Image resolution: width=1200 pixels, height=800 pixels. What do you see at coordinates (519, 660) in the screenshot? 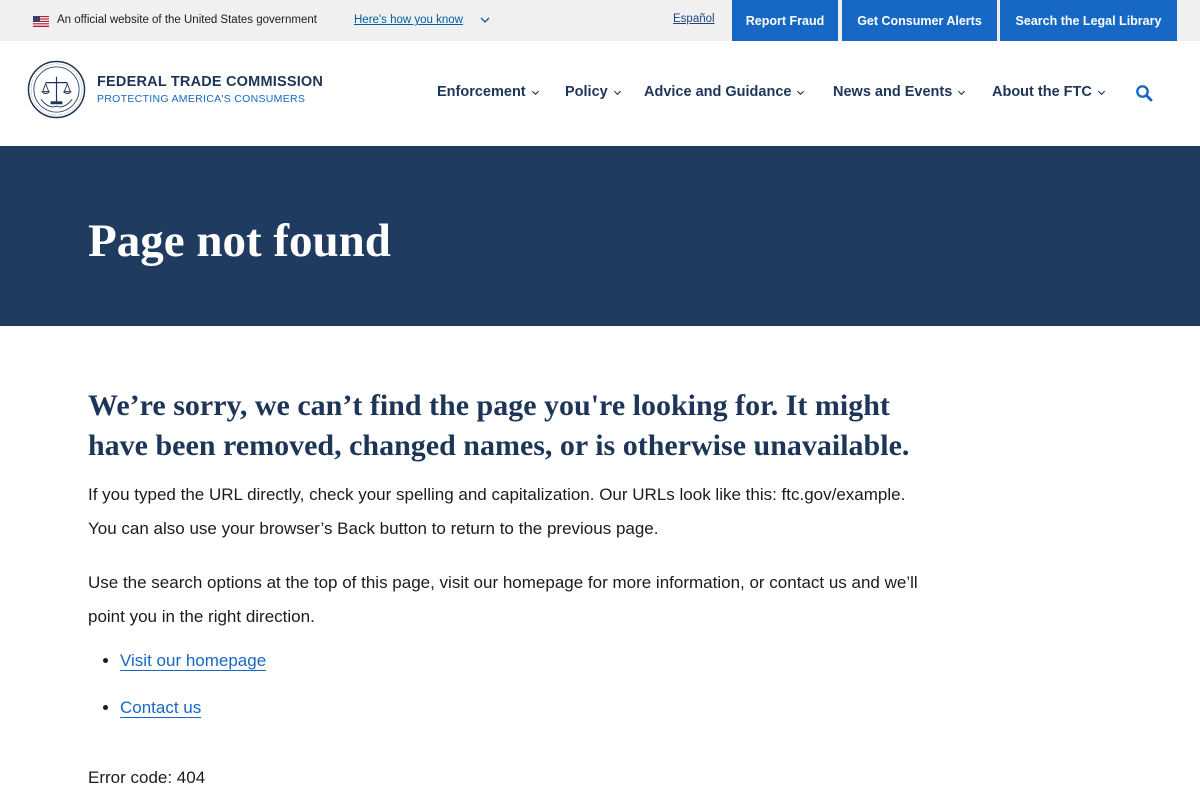
I see `list-item: Visit our homepage` at bounding box center [519, 660].